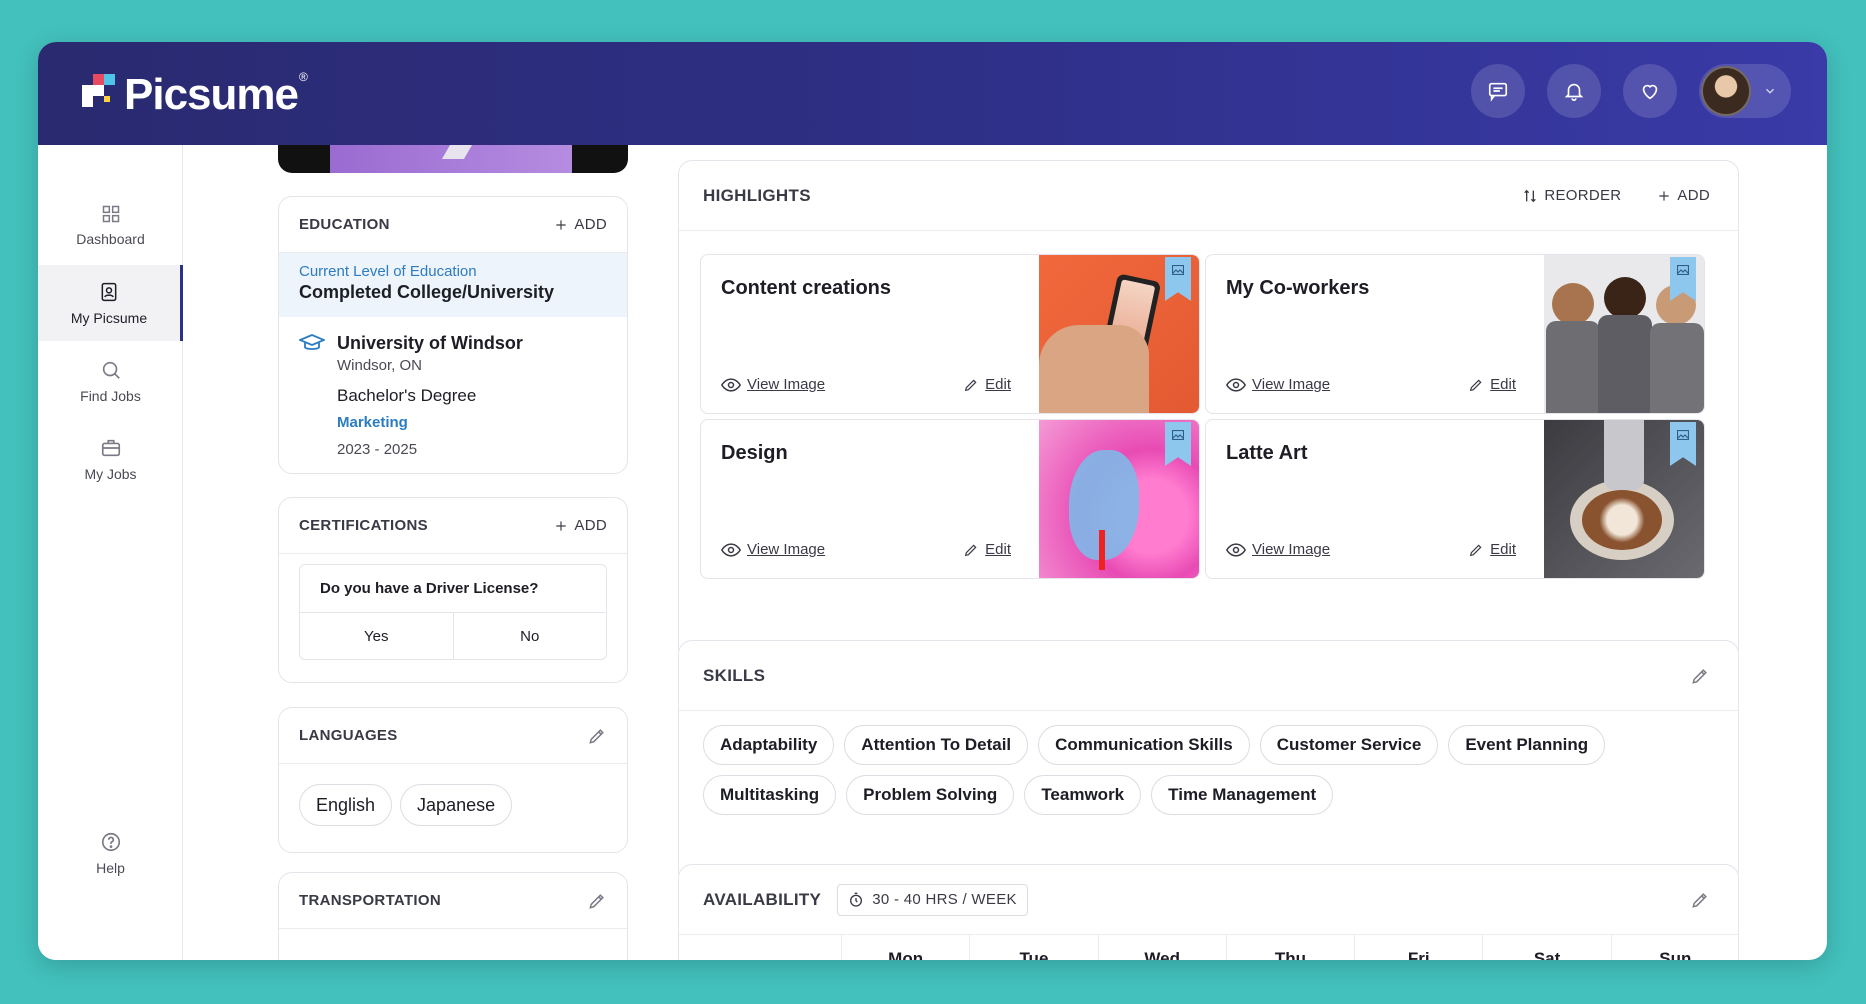 Image resolution: width=1866 pixels, height=1004 pixels. I want to click on heart-icon, so click(1650, 92).